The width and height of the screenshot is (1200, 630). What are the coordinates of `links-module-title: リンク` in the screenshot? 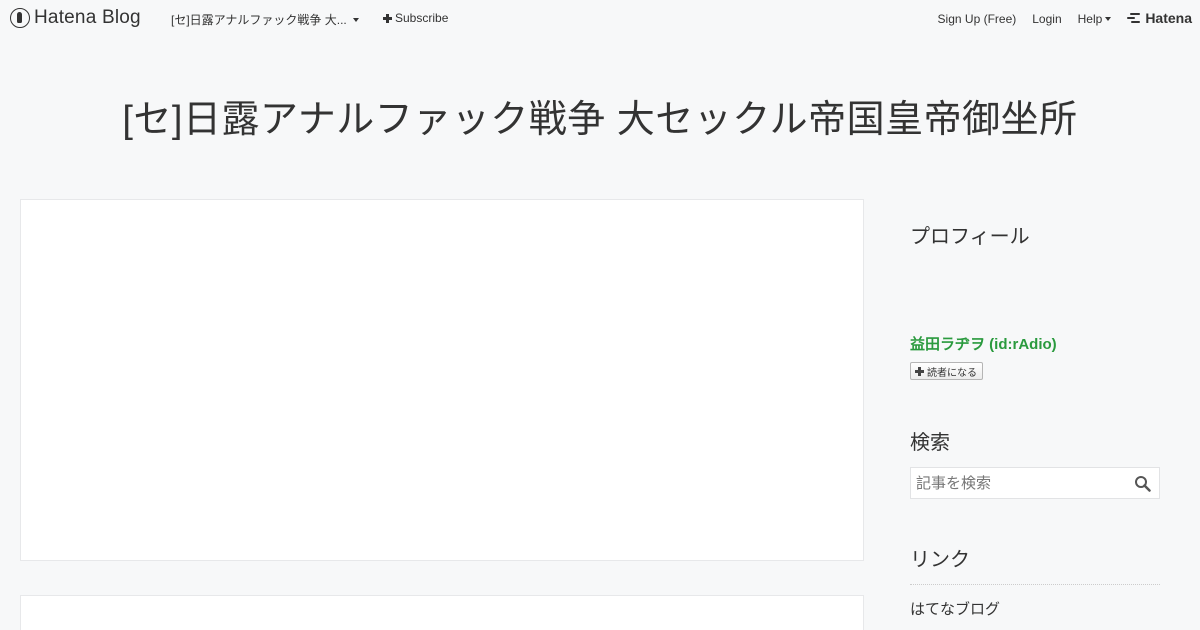 It's located at (940, 560).